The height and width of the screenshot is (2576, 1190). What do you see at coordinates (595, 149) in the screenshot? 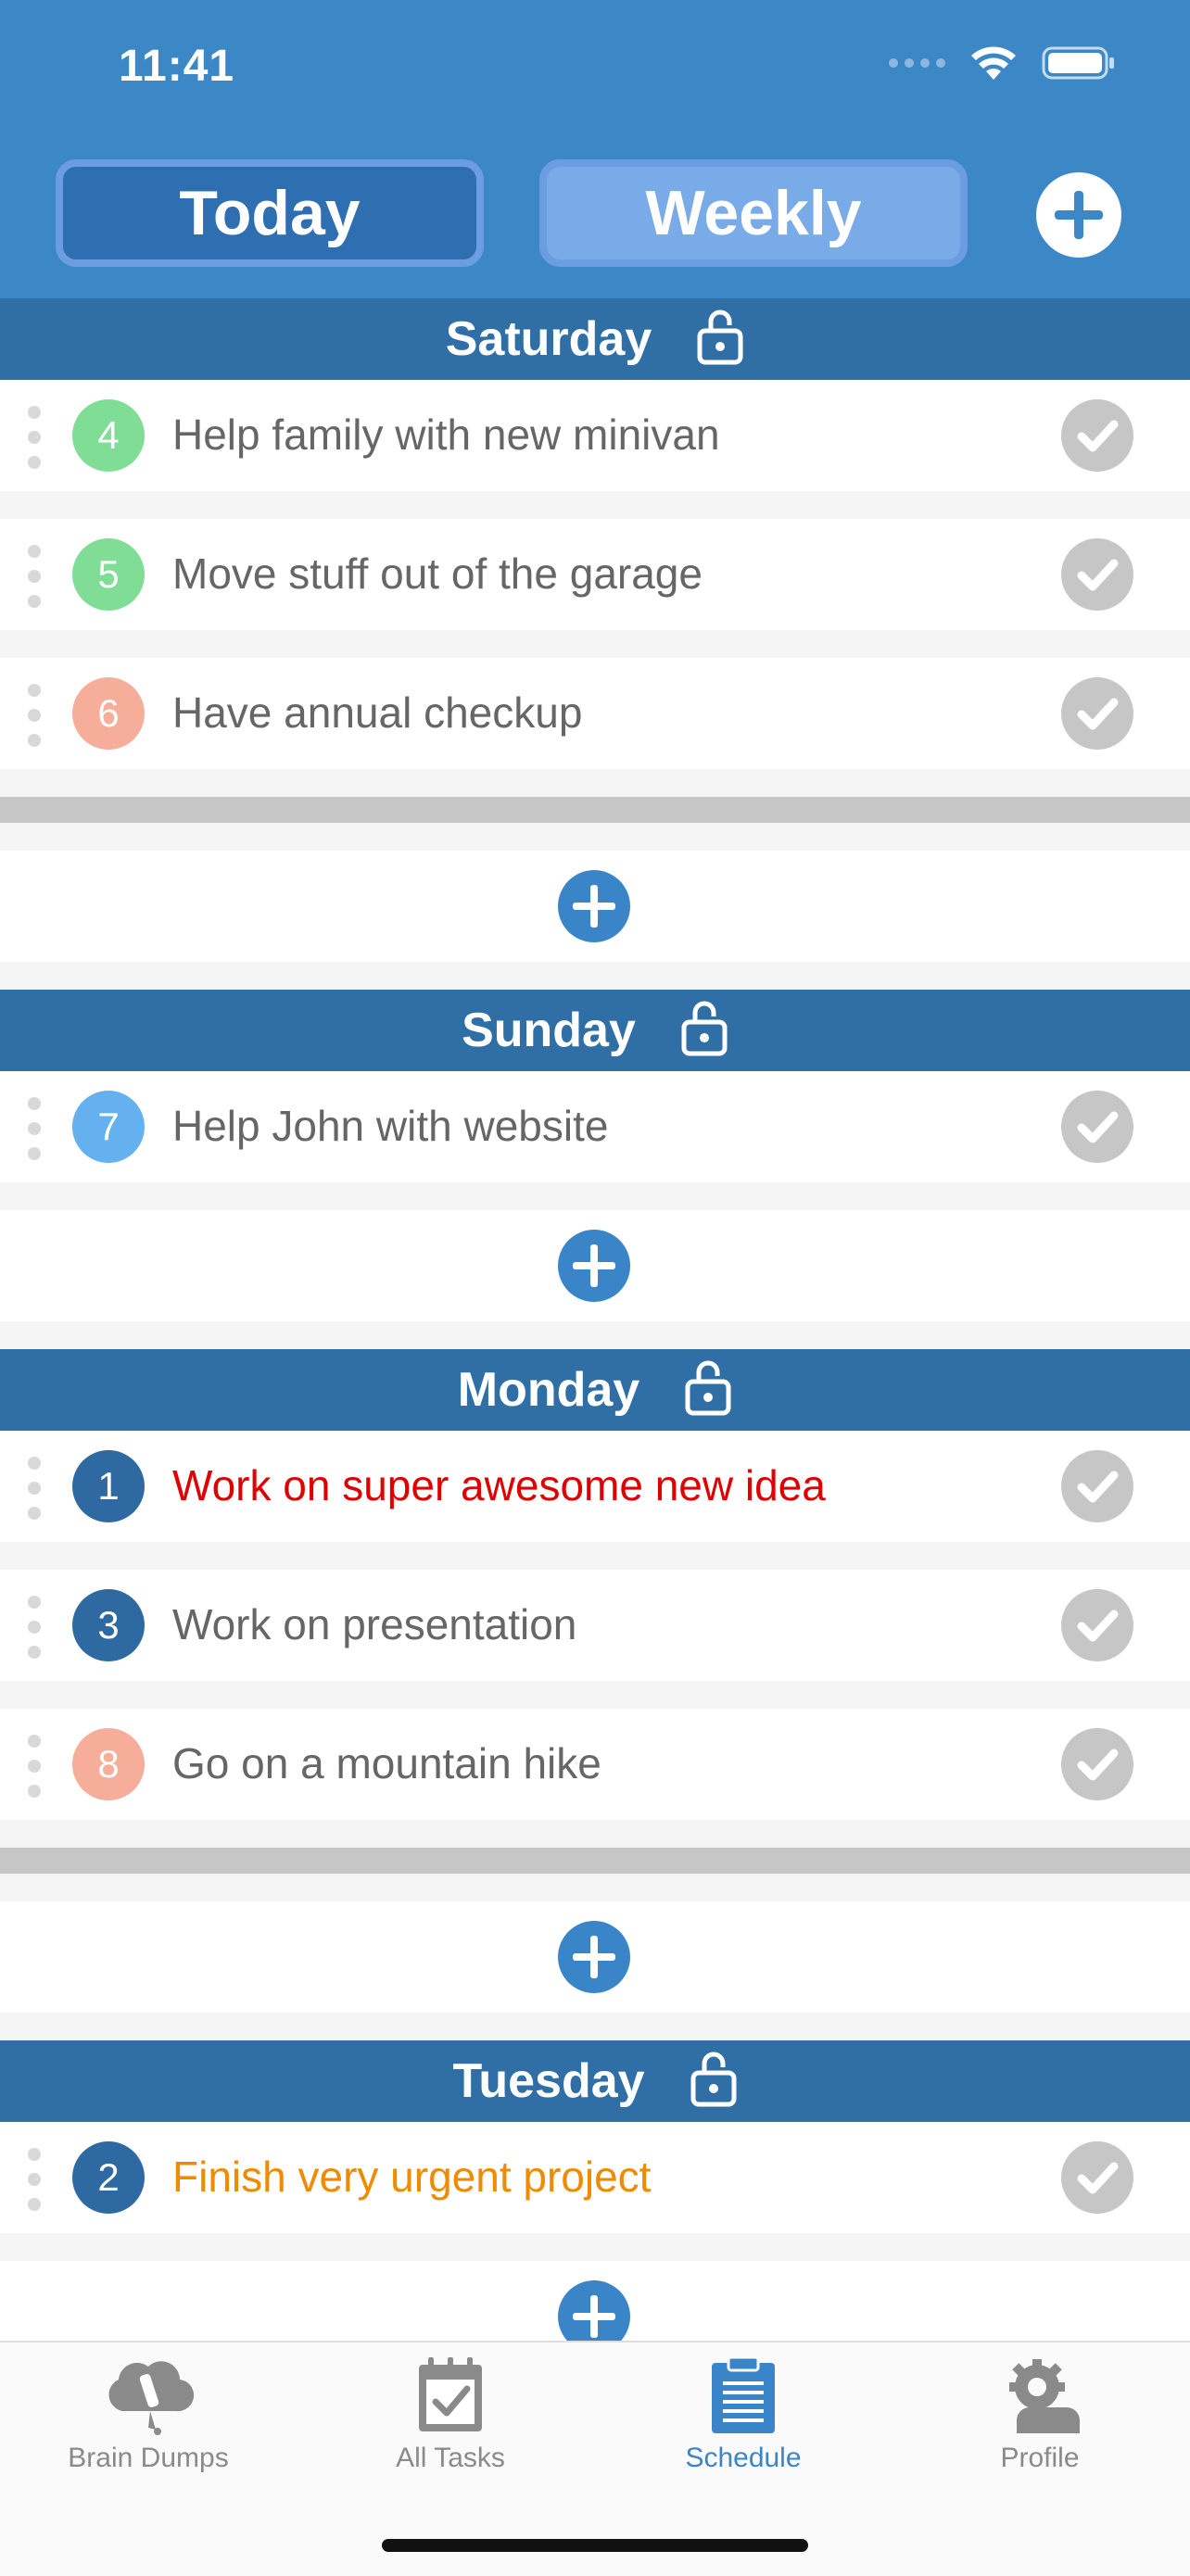
I see `header: 11:41 Today Weekly` at bounding box center [595, 149].